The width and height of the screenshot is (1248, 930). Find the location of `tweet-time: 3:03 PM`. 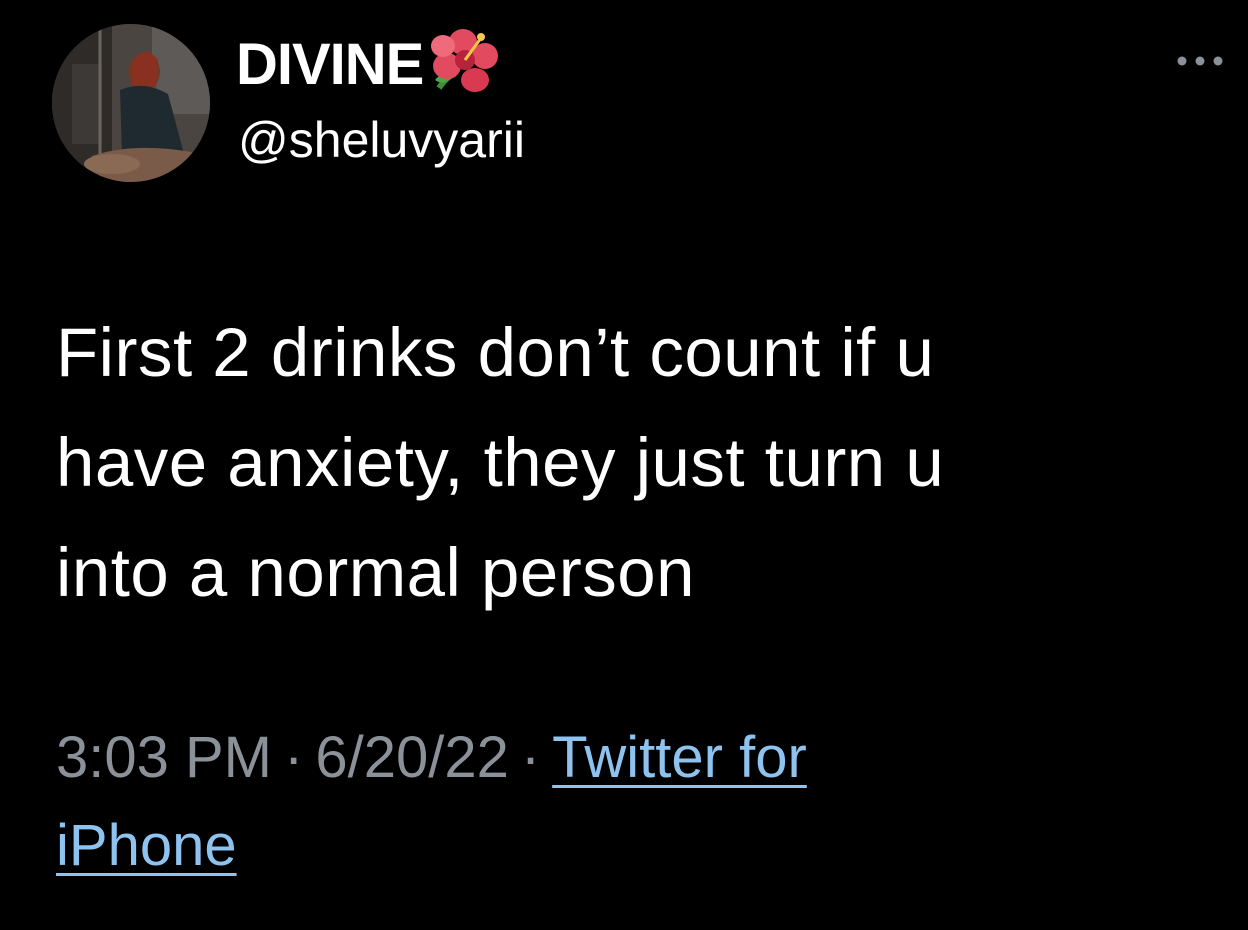

tweet-time: 3:03 PM is located at coordinates (164, 757).